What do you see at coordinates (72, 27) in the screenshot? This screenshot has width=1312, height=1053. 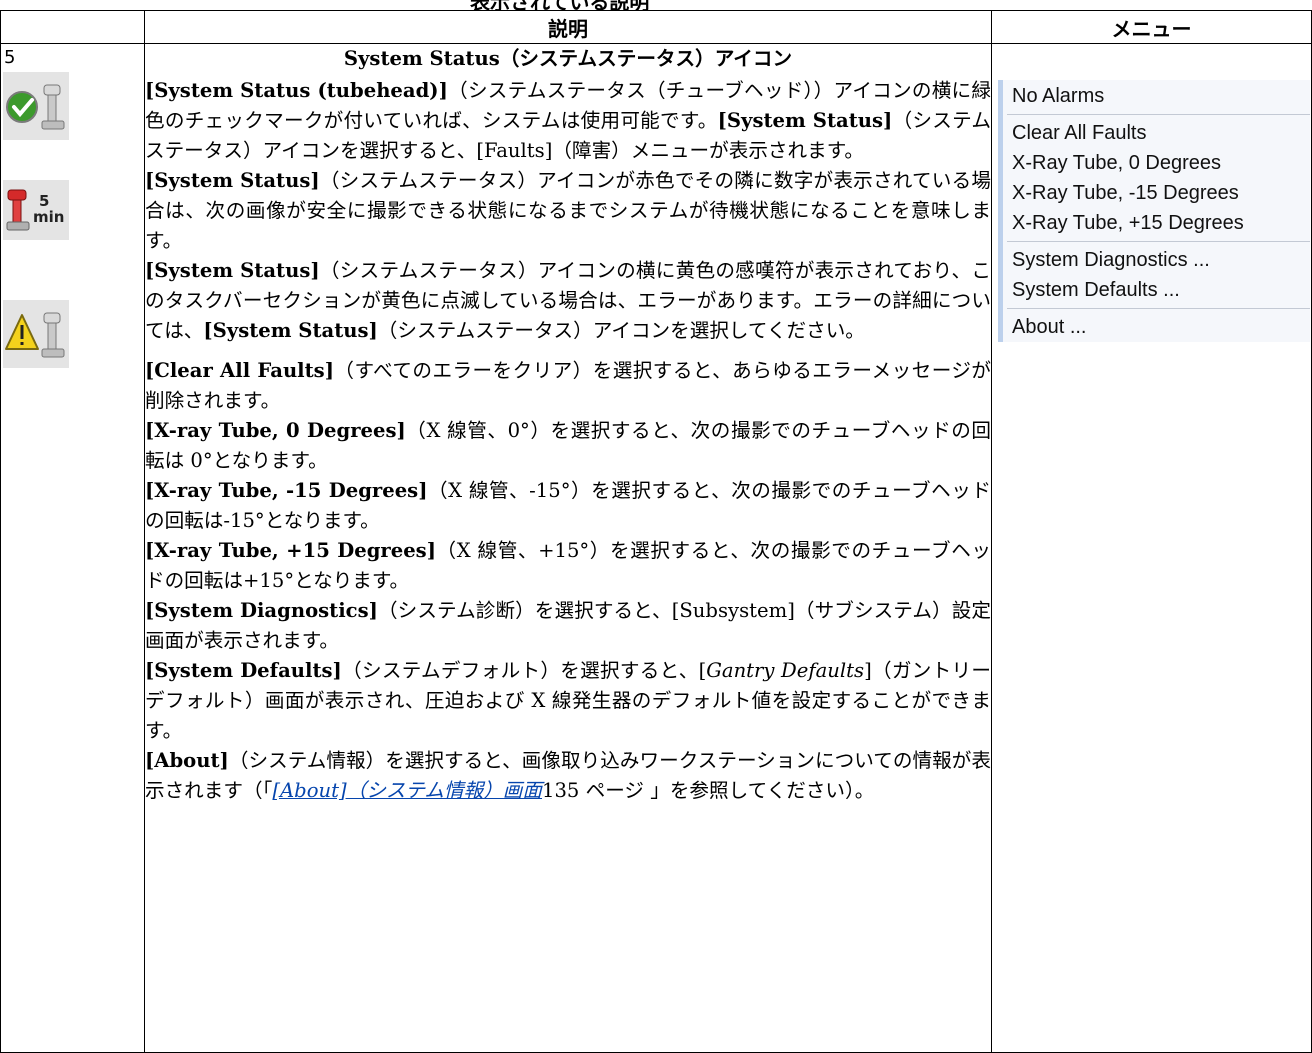 I see `header-col-icon` at bounding box center [72, 27].